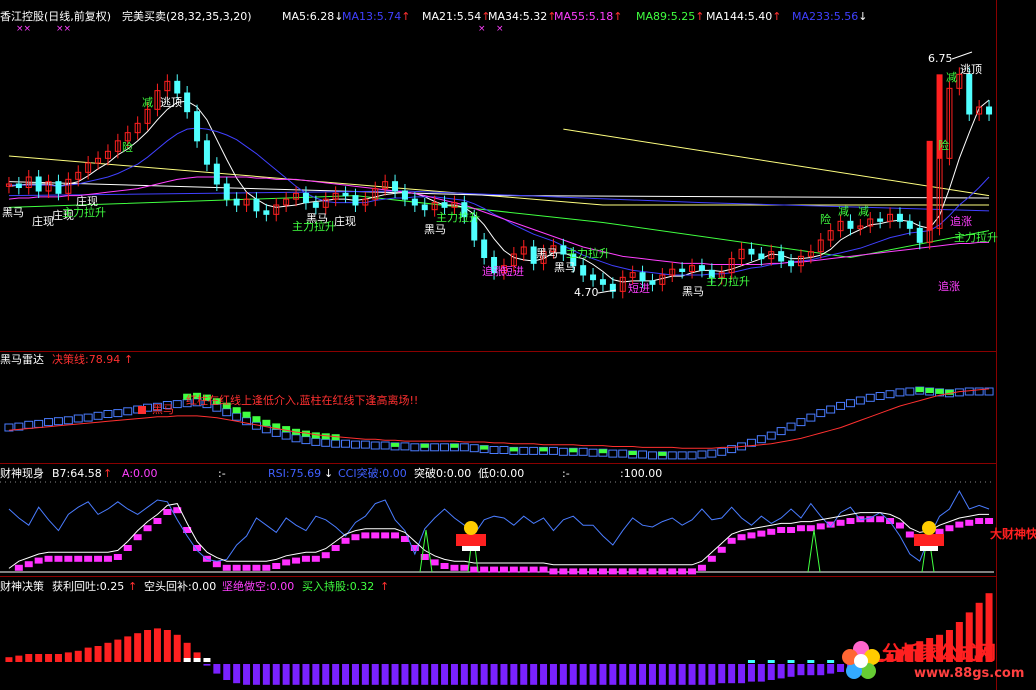 Image resolution: width=1036 pixels, height=690 pixels. Describe the element at coordinates (13, 212) in the screenshot. I see `signal-label: 黑马` at that location.